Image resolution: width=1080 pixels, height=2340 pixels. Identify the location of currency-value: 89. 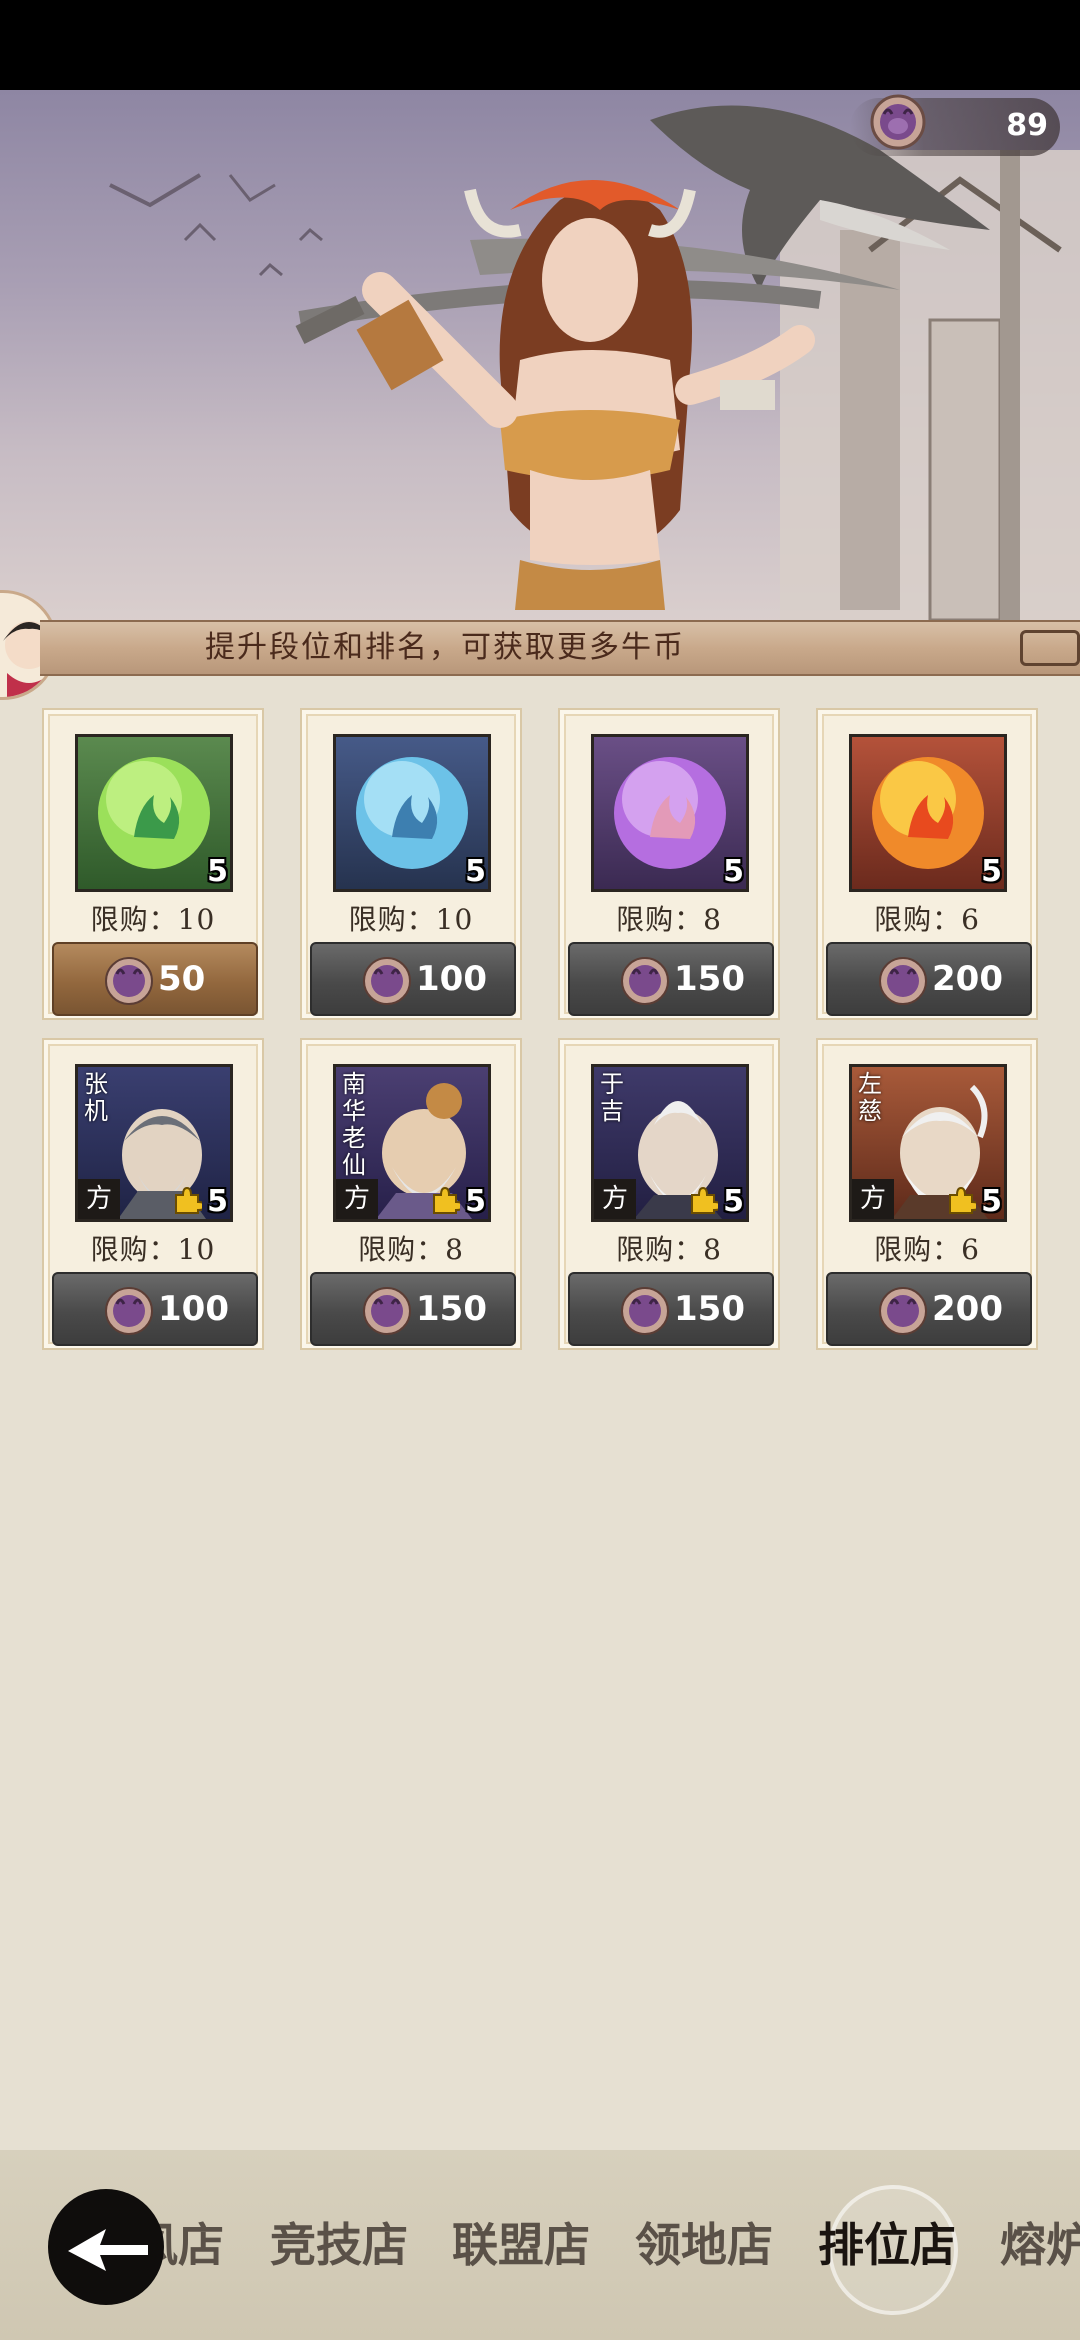
(1027, 125).